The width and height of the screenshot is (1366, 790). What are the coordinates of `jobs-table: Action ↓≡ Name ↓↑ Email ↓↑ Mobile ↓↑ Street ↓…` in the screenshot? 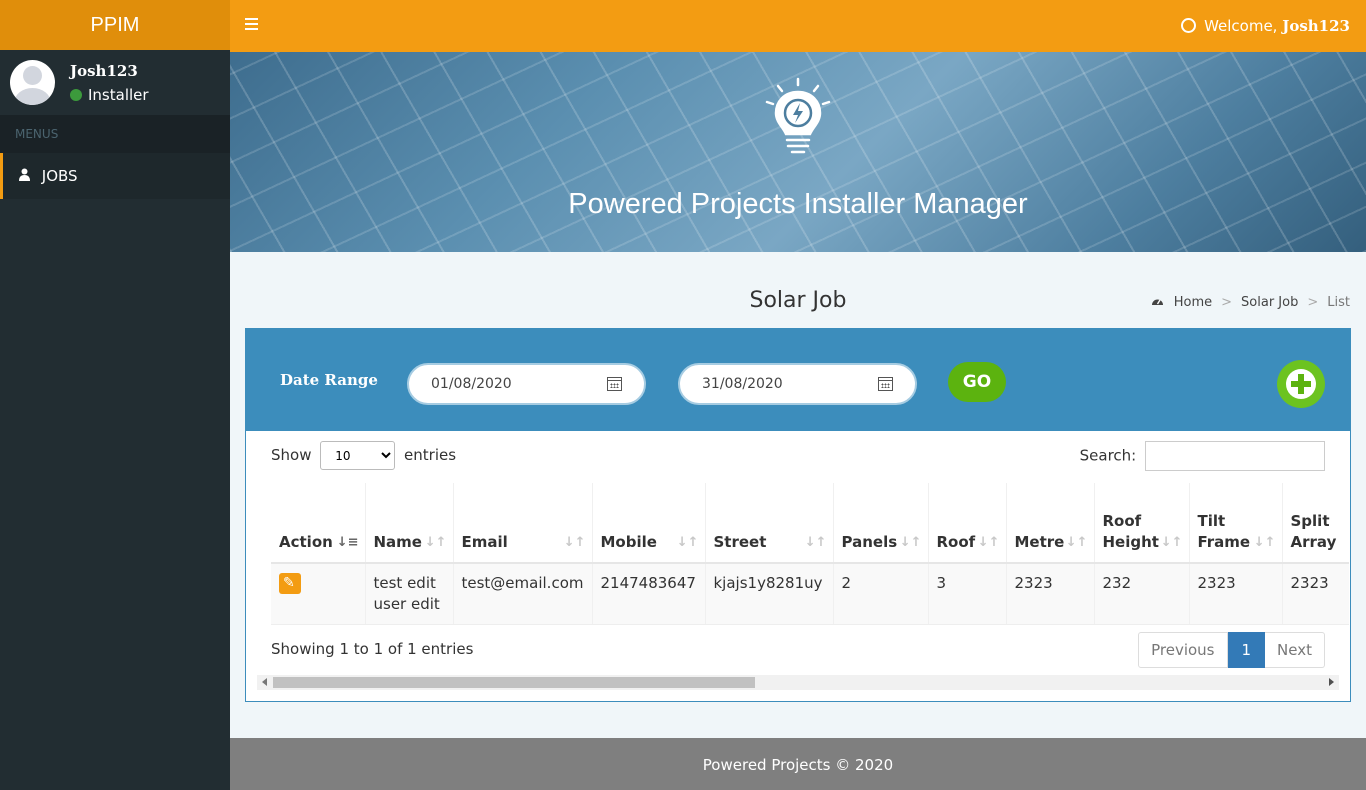 It's located at (810, 554).